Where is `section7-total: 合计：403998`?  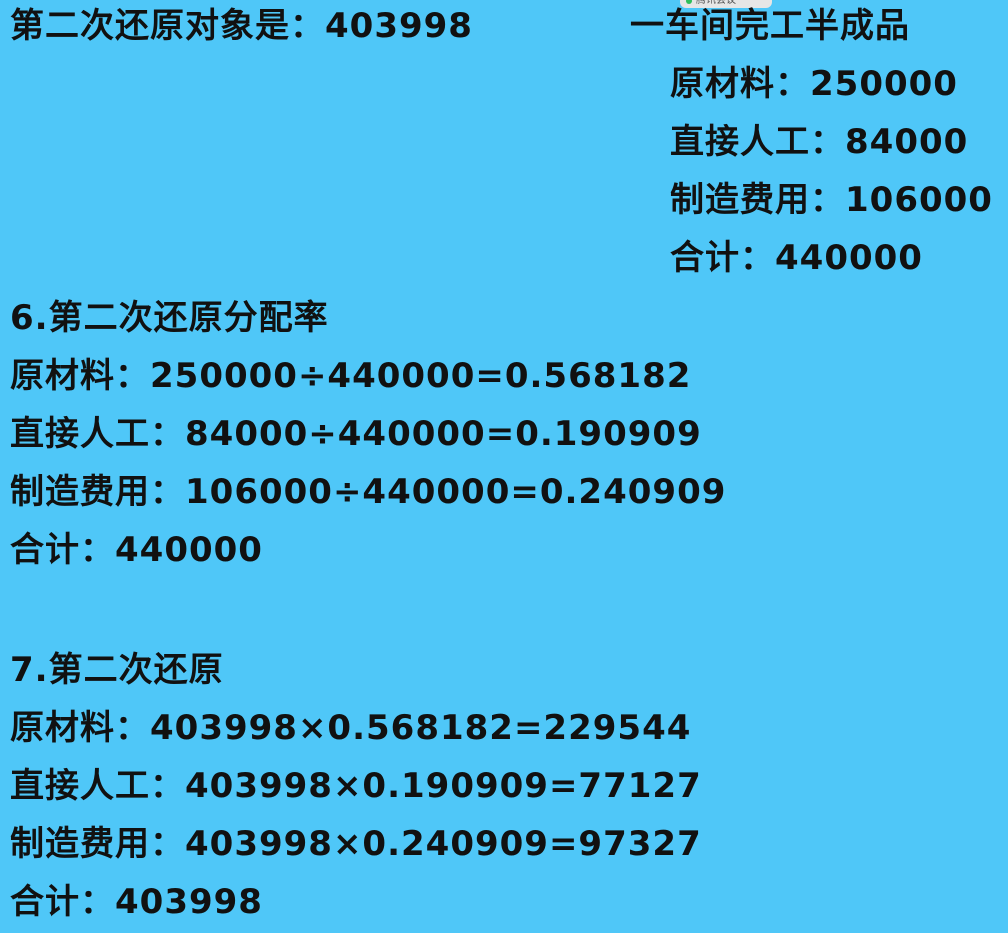 section7-total: 合计：403998 is located at coordinates (136, 902).